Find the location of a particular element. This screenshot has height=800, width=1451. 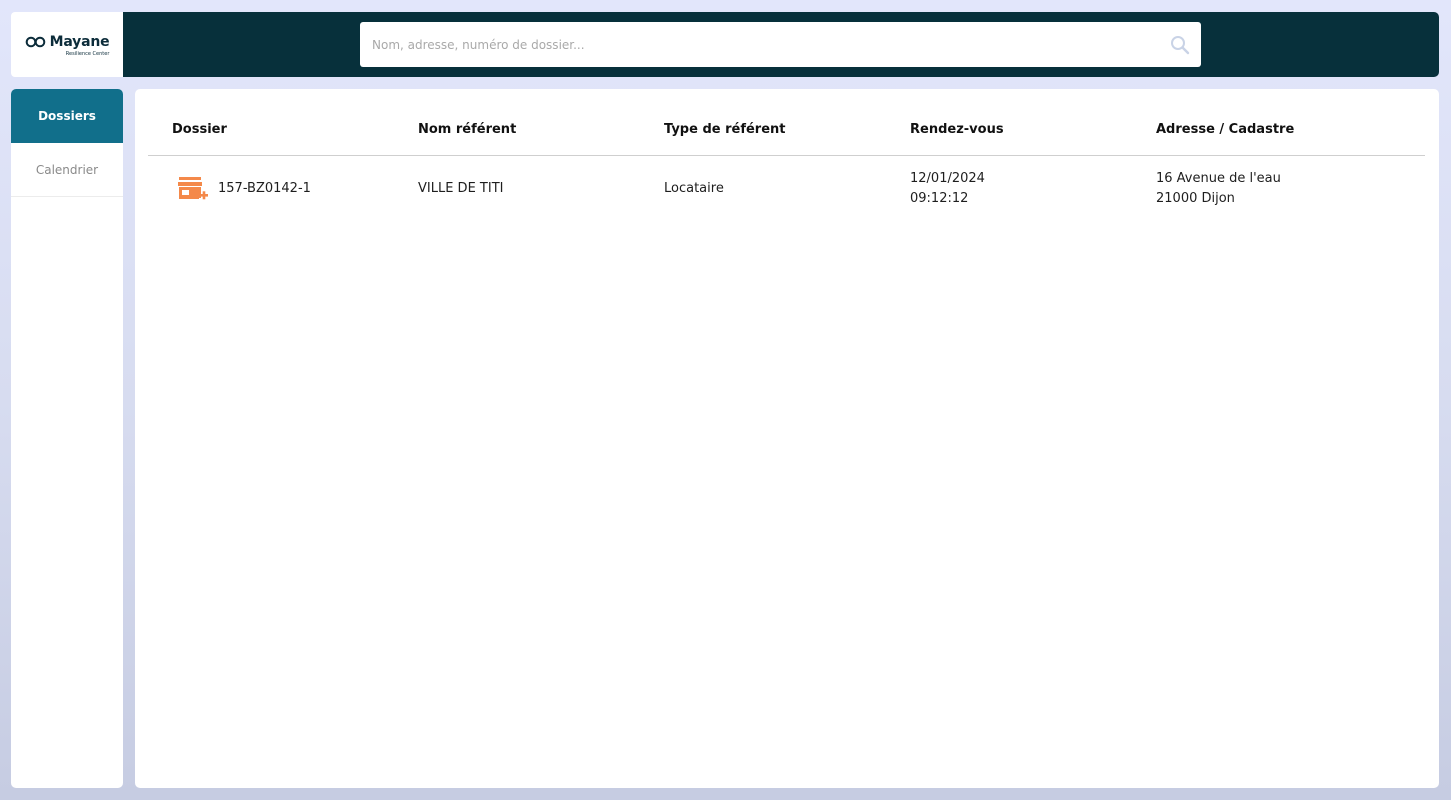

logo: Mayane Resilience Center is located at coordinates (67, 45).